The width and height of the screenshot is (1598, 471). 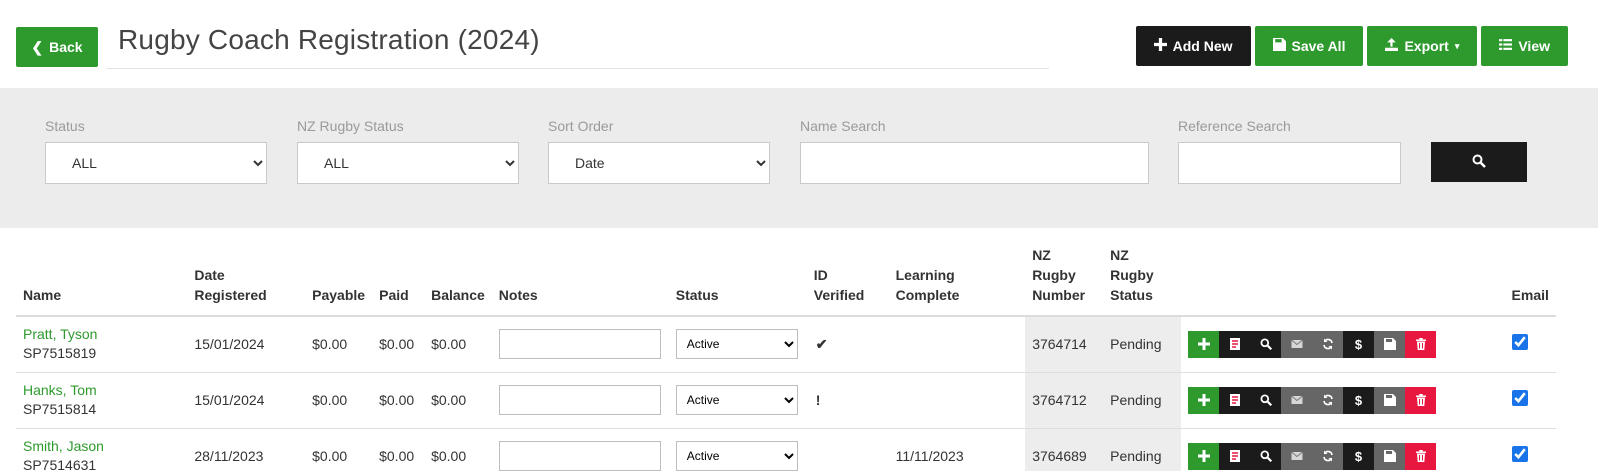 I want to click on plus-icon, so click(x=1203, y=456).